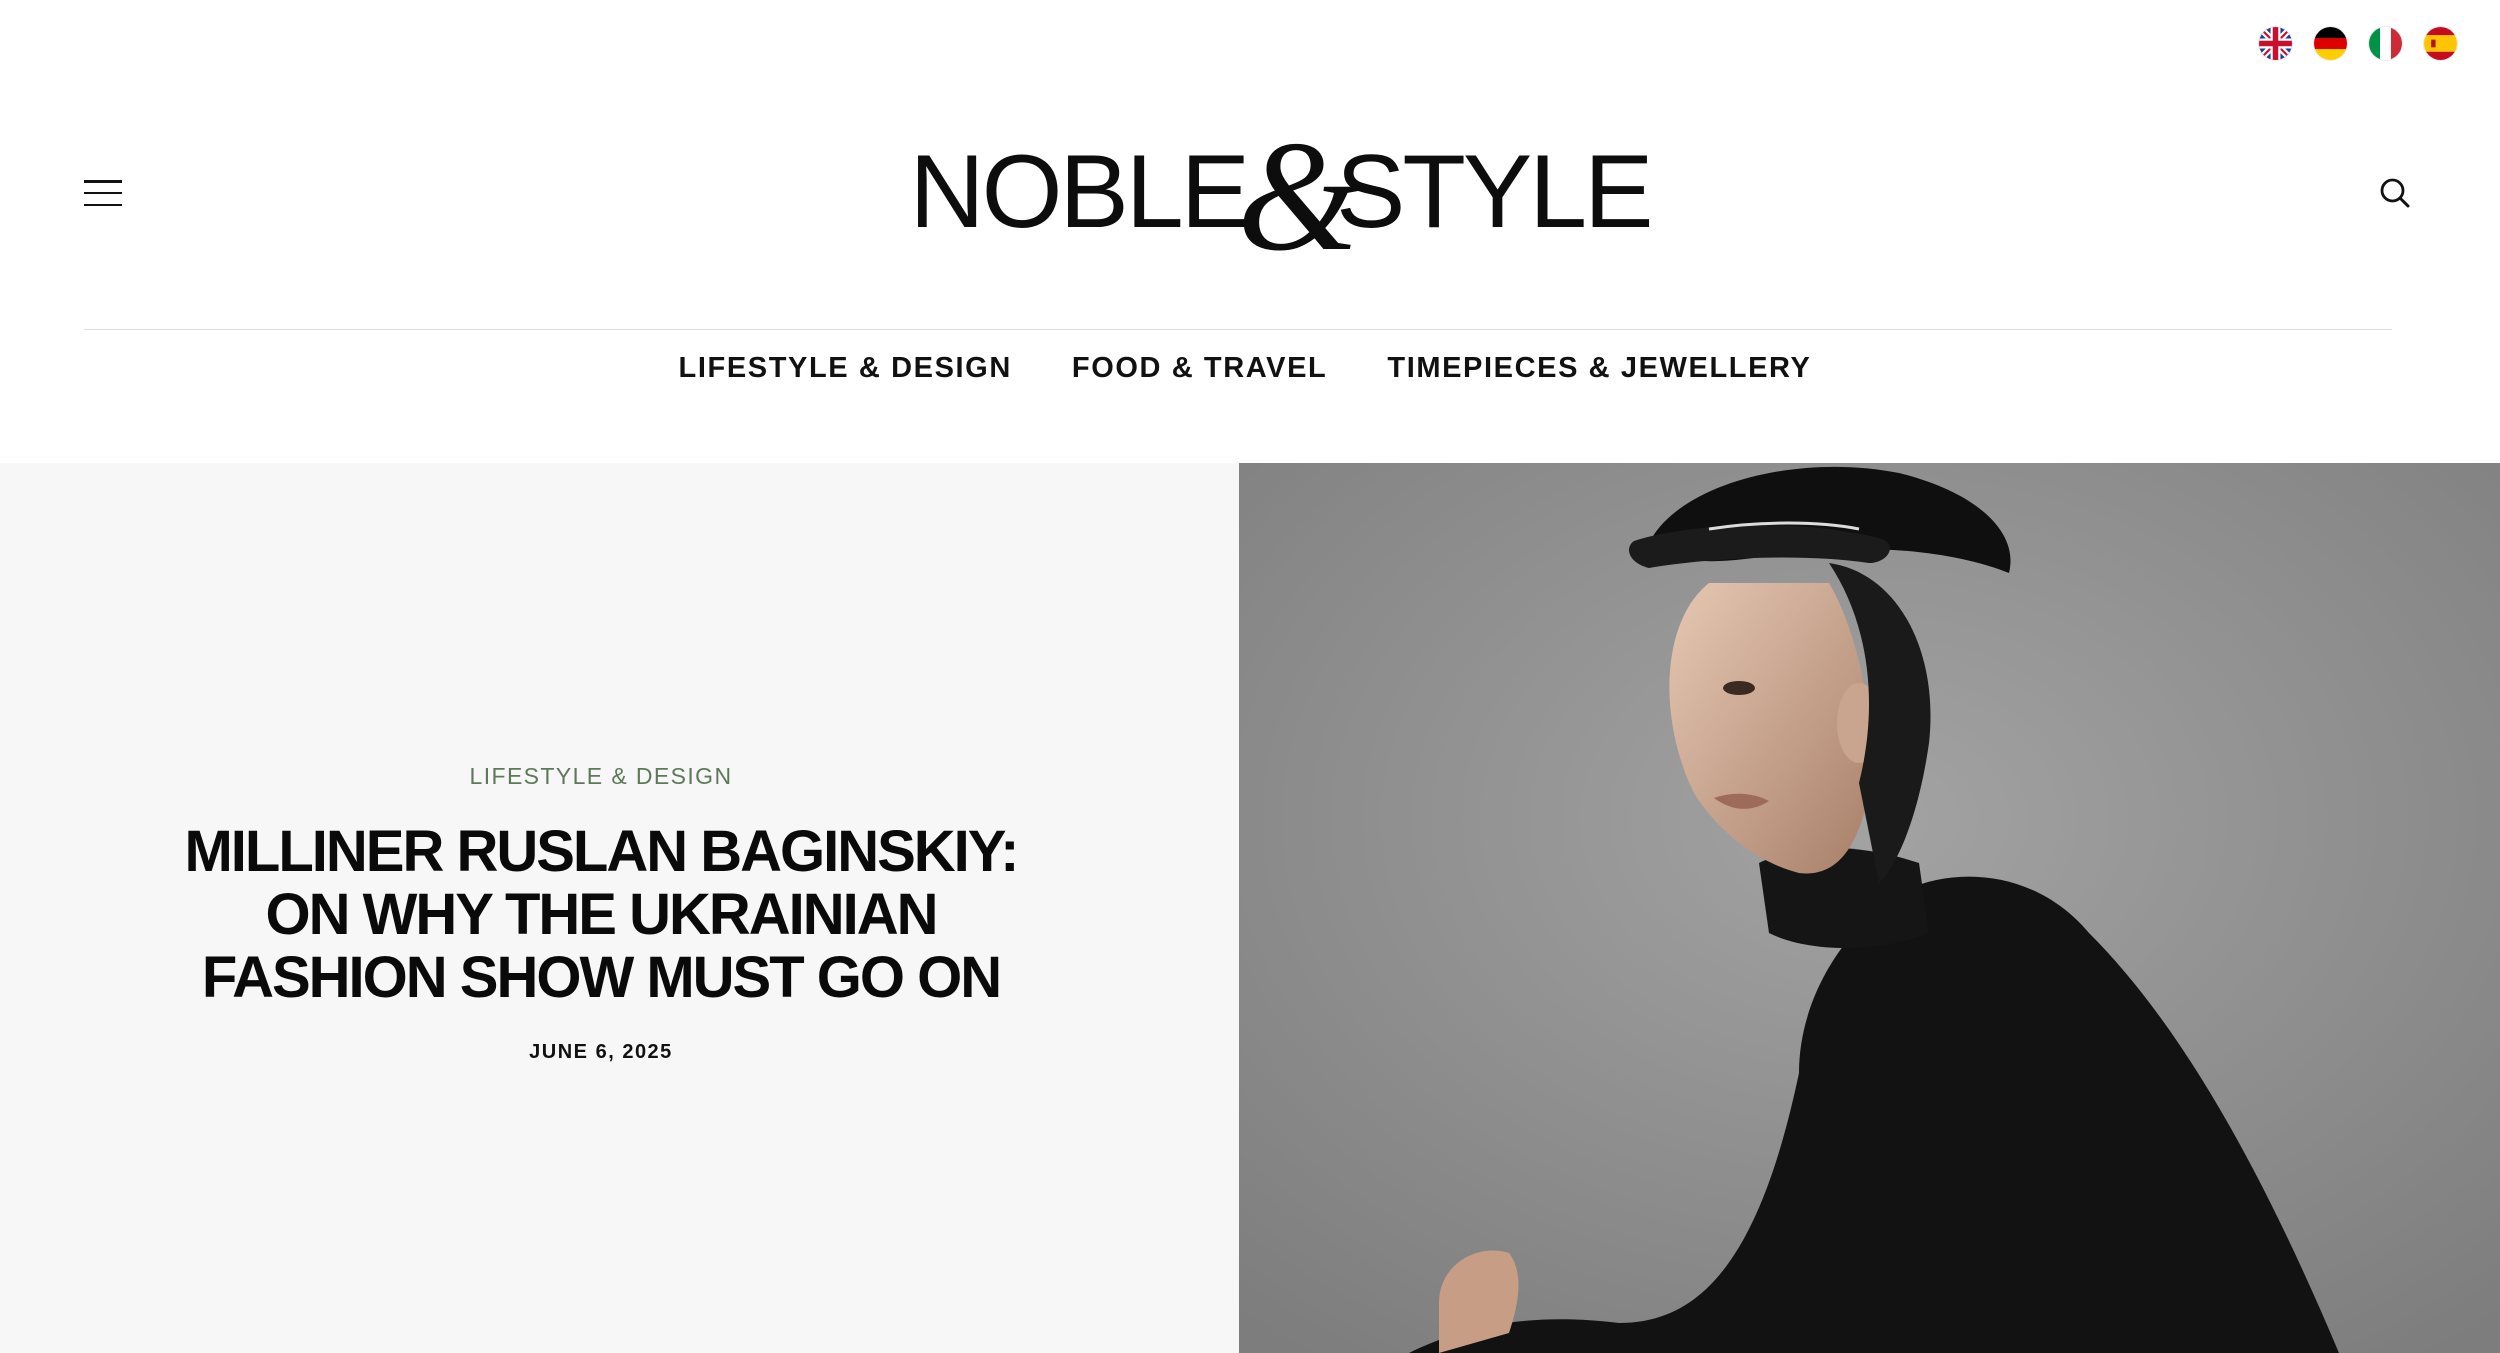 The height and width of the screenshot is (1353, 2500). I want to click on language-switcher, so click(2358, 43).